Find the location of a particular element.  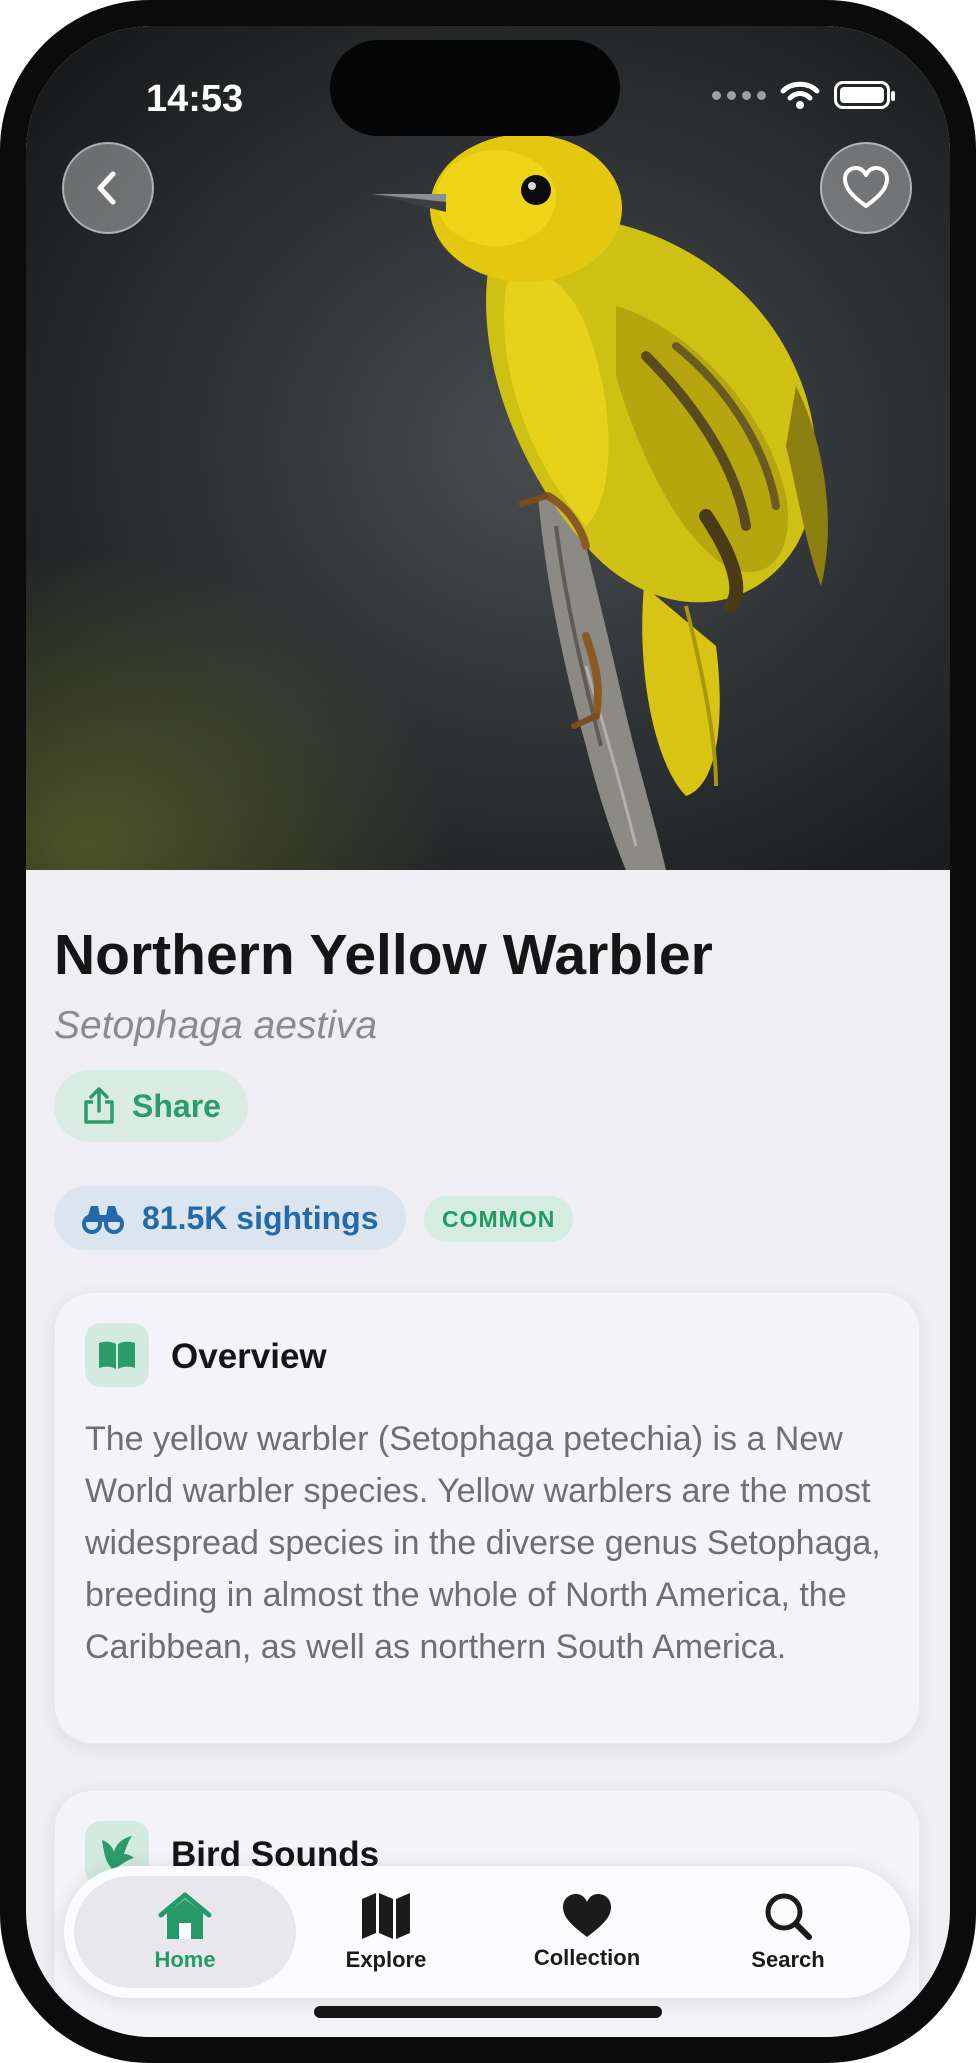

cellular-dots-icon is located at coordinates (739, 95).